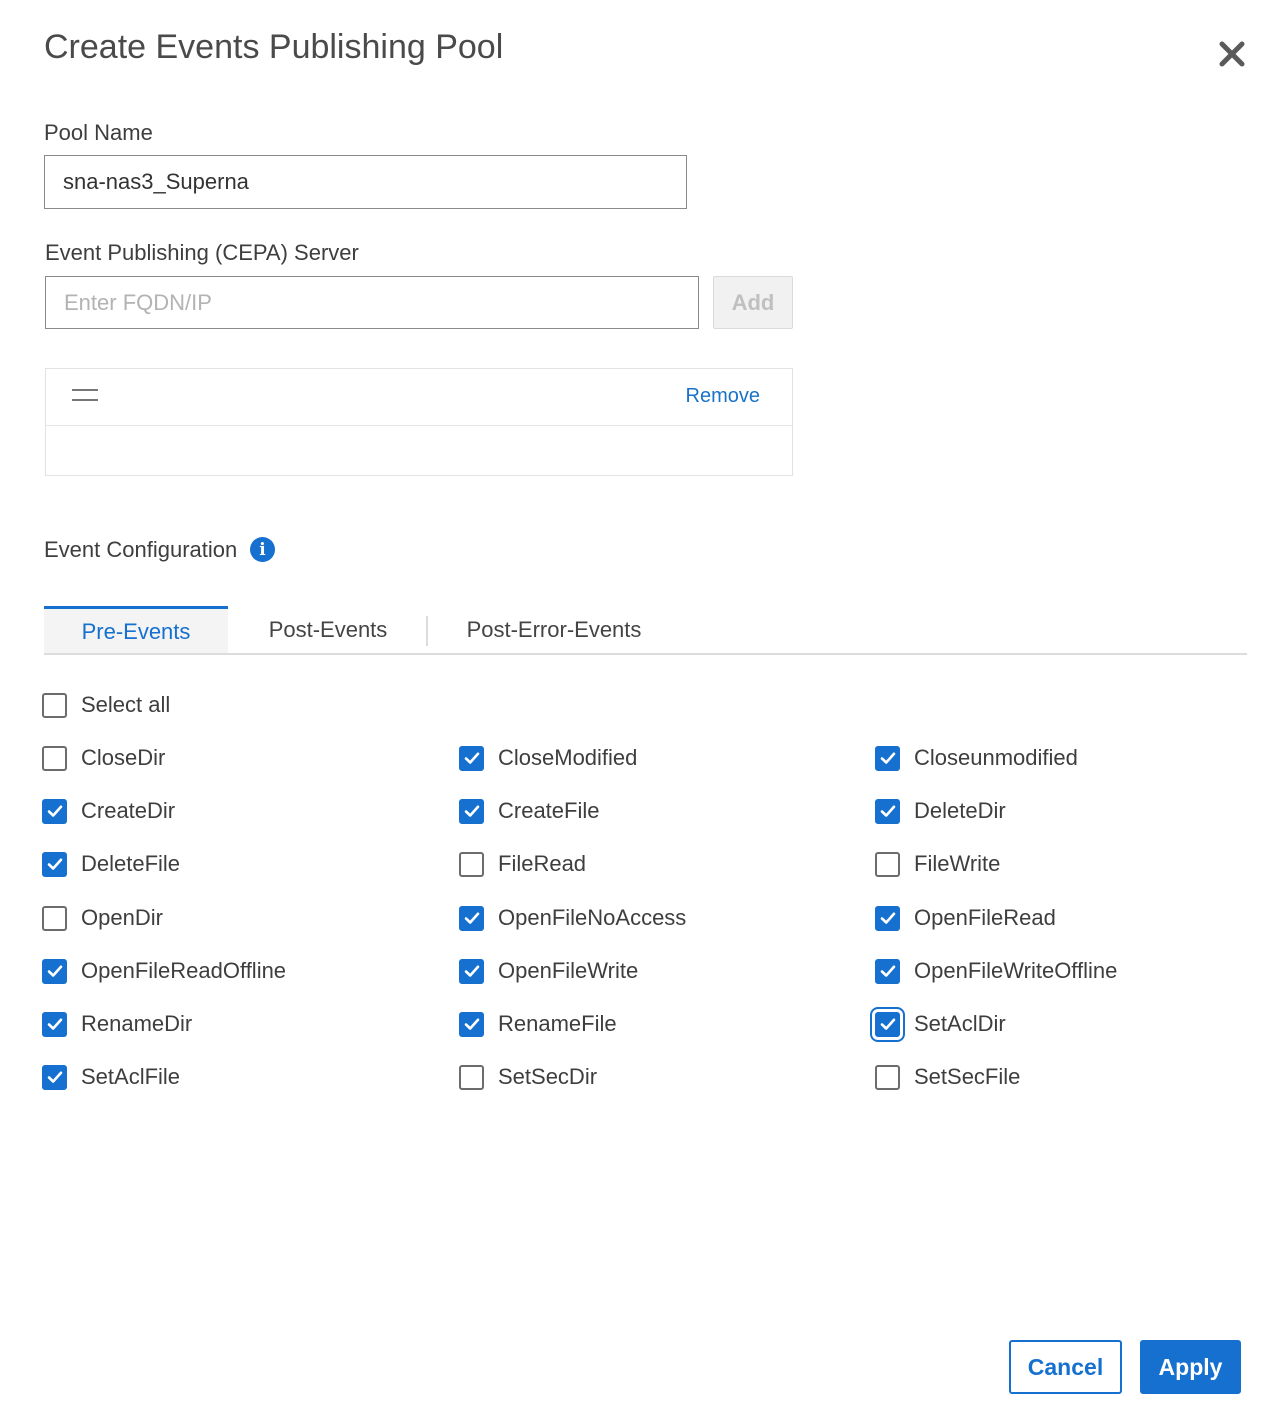 Image resolution: width=1286 pixels, height=1416 pixels. What do you see at coordinates (137, 1023) in the screenshot?
I see `event-label-renamedir: RenameDir` at bounding box center [137, 1023].